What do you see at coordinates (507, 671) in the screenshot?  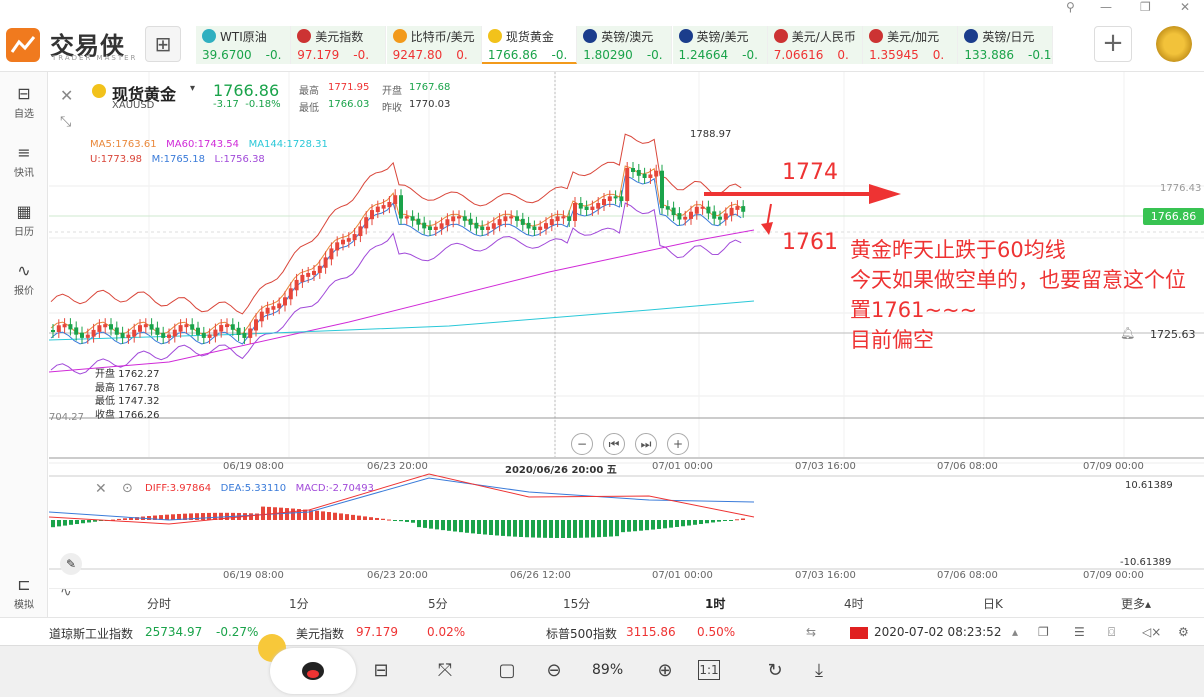 I see `crop-icon: ▢` at bounding box center [507, 671].